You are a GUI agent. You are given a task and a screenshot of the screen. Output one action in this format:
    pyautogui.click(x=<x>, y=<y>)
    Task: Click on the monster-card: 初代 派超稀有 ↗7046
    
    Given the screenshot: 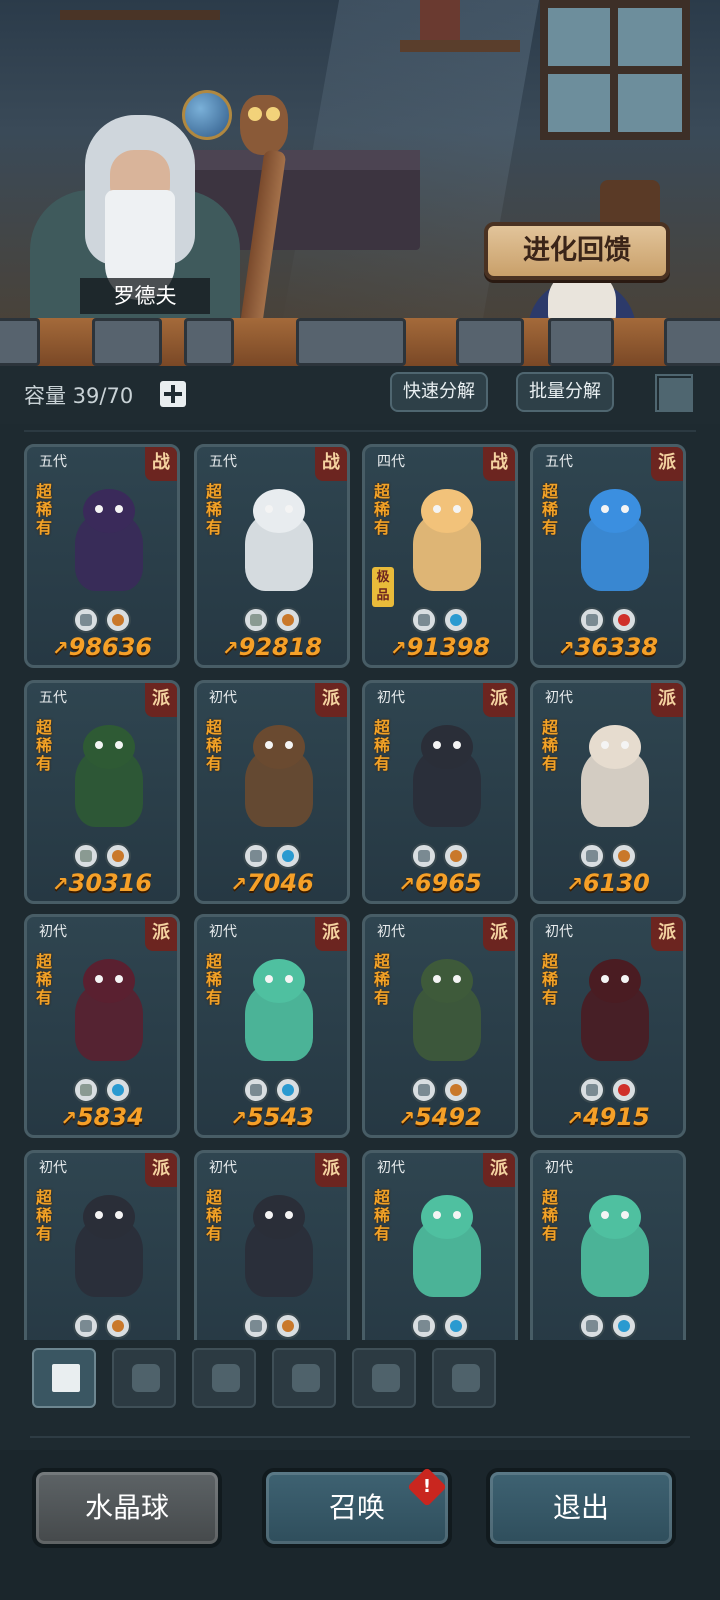 What is the action you would take?
    pyautogui.click(x=272, y=792)
    